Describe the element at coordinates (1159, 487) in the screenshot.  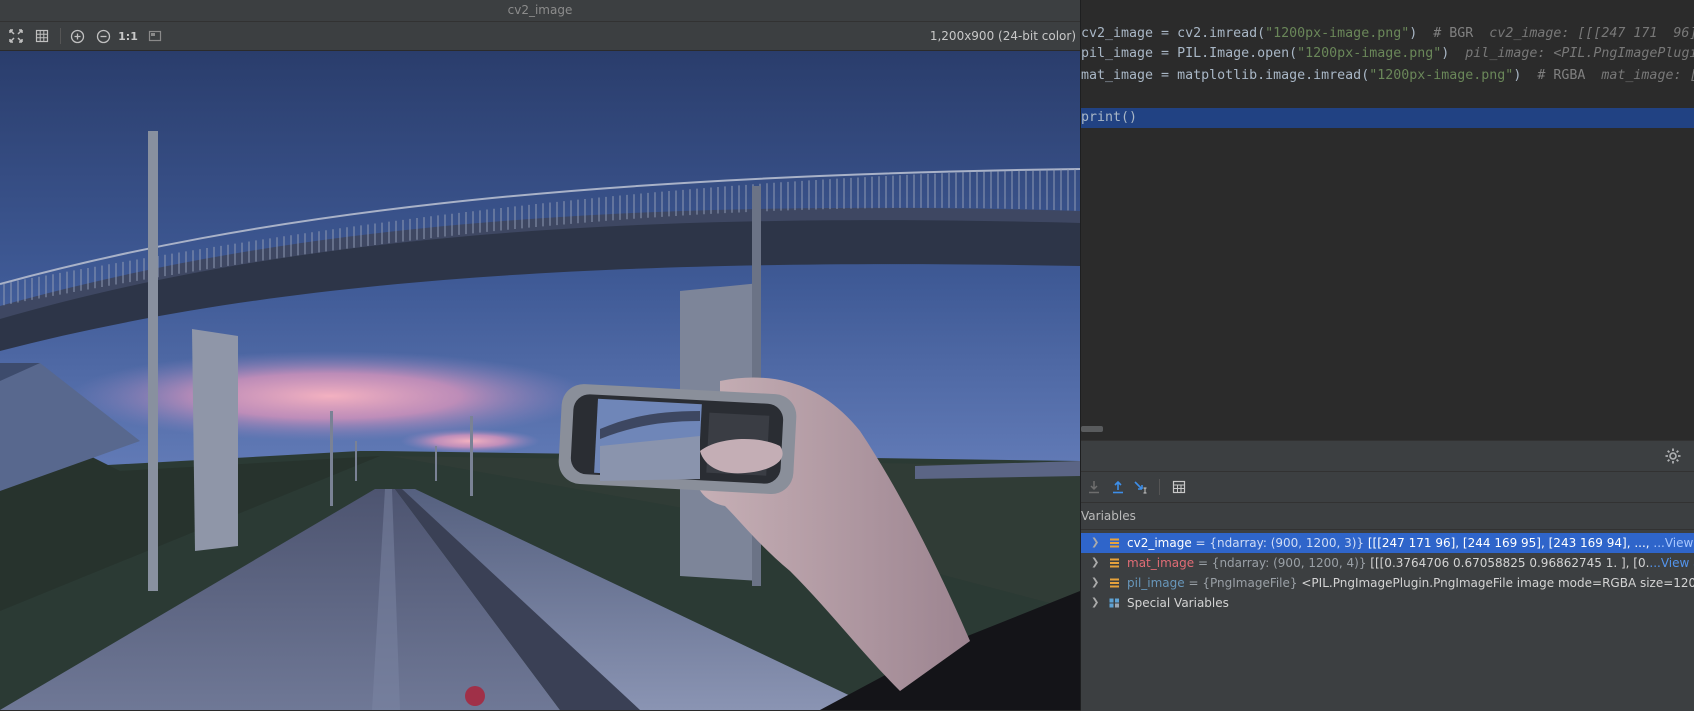
I see `toolbar-separator` at that location.